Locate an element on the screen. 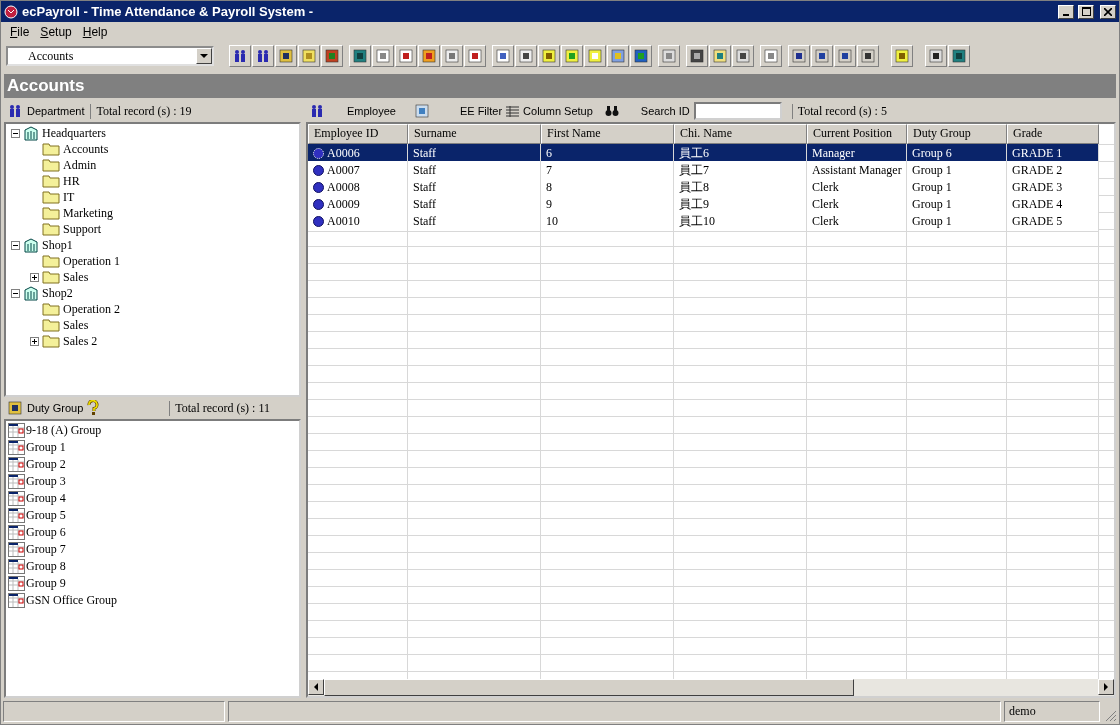  column-header: Employee ID is located at coordinates (358, 134).